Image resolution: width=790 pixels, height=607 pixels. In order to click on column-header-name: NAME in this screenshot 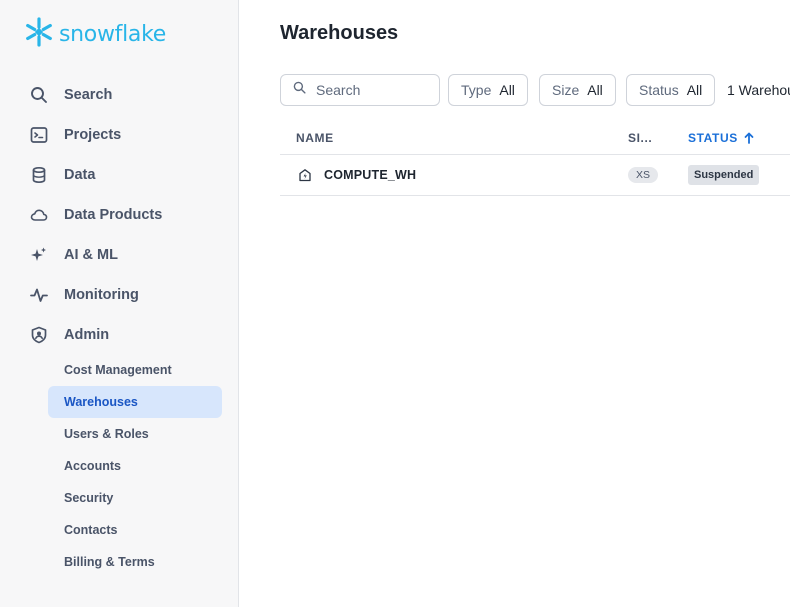, I will do `click(315, 138)`.